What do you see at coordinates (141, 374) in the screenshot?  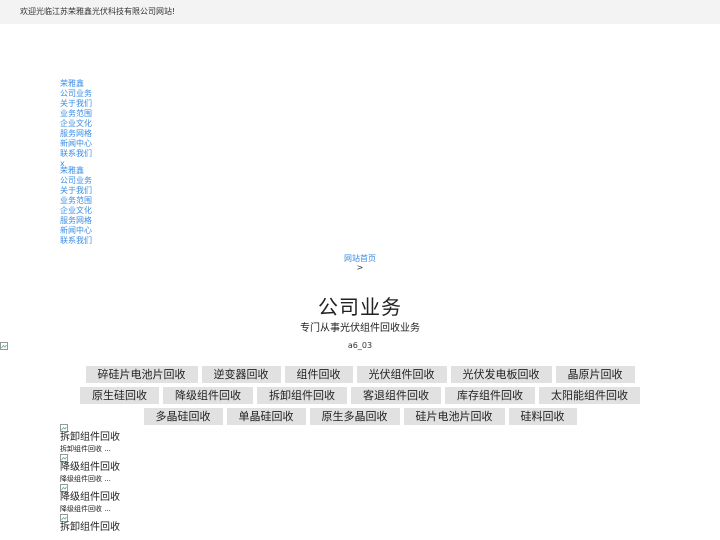 I see `tag-item: 碎硅片电池片回收` at bounding box center [141, 374].